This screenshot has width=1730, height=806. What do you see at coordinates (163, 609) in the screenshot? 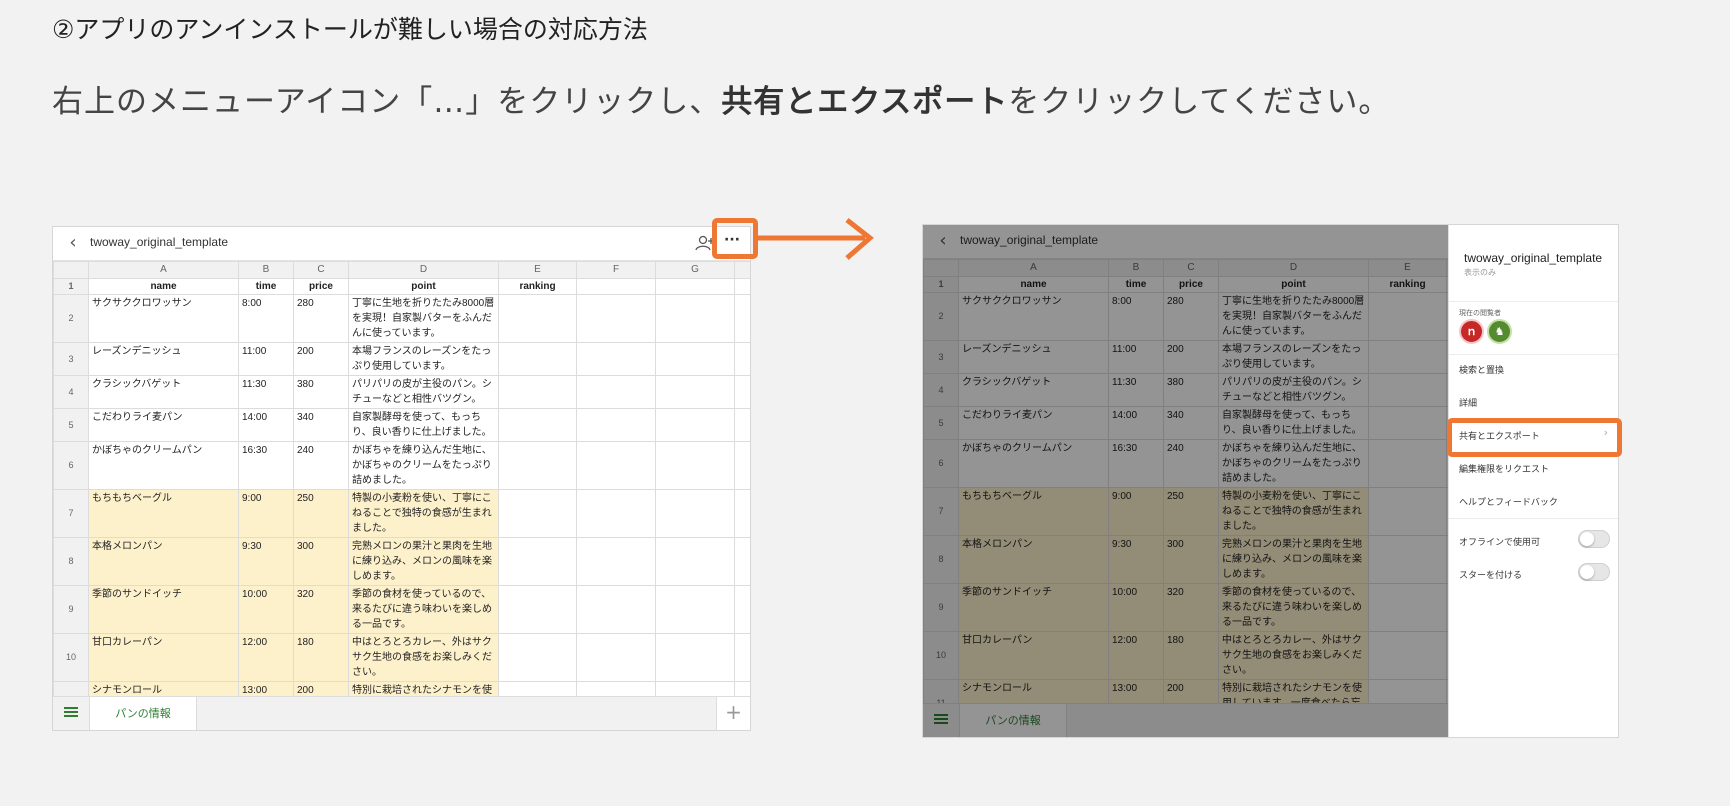
I see `cell-name: 季節のサンドイッチ` at bounding box center [163, 609].